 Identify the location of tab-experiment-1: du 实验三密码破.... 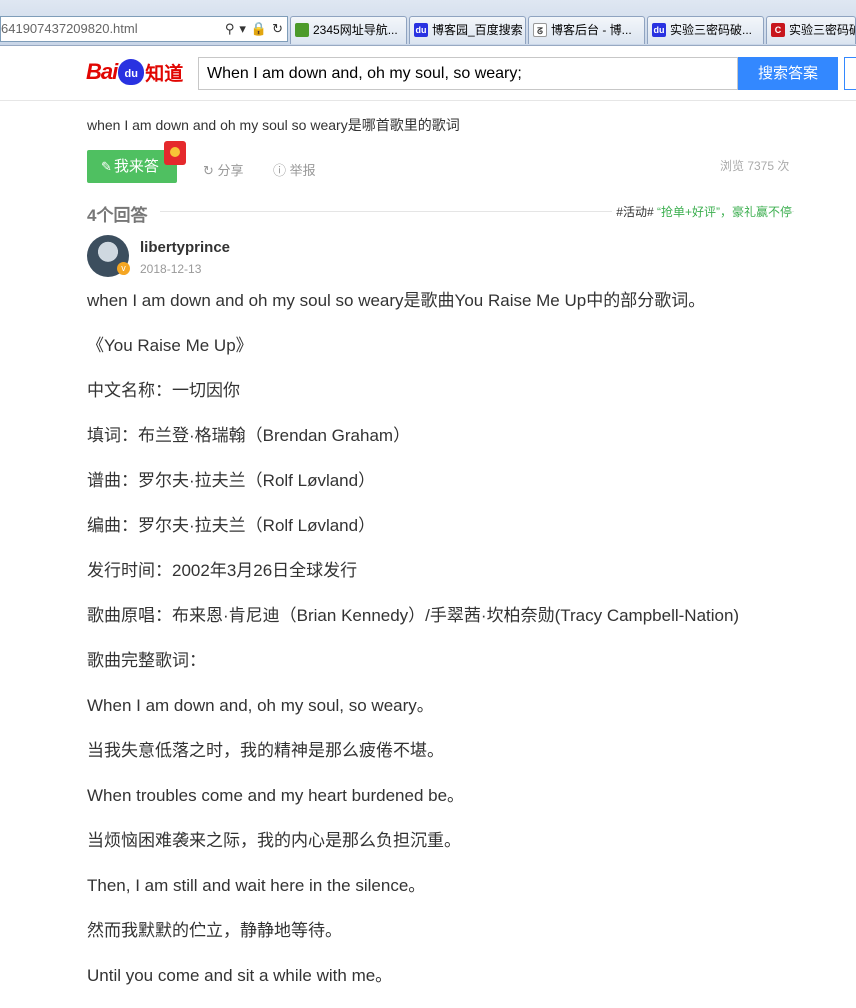
(705, 30).